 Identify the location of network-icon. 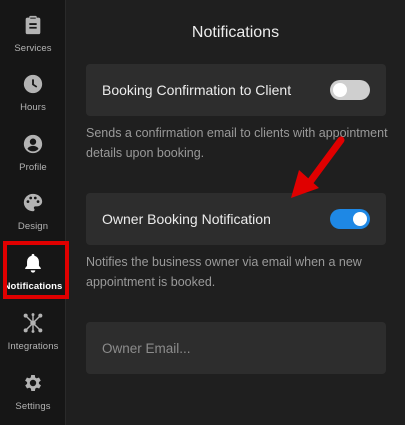
(33, 323).